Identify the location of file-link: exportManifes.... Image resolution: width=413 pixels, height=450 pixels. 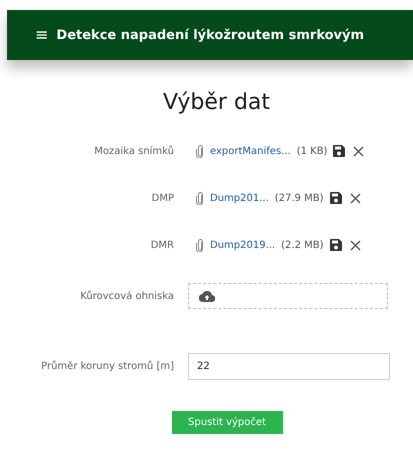
(250, 151).